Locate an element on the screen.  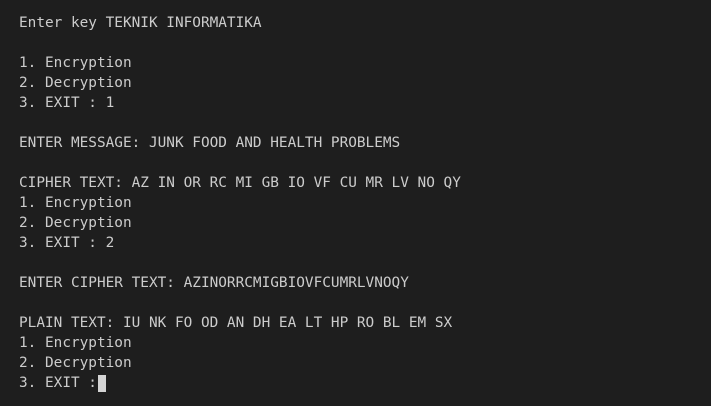
key-line: Enter key TEKNIK INFORMATIKA is located at coordinates (140, 23).